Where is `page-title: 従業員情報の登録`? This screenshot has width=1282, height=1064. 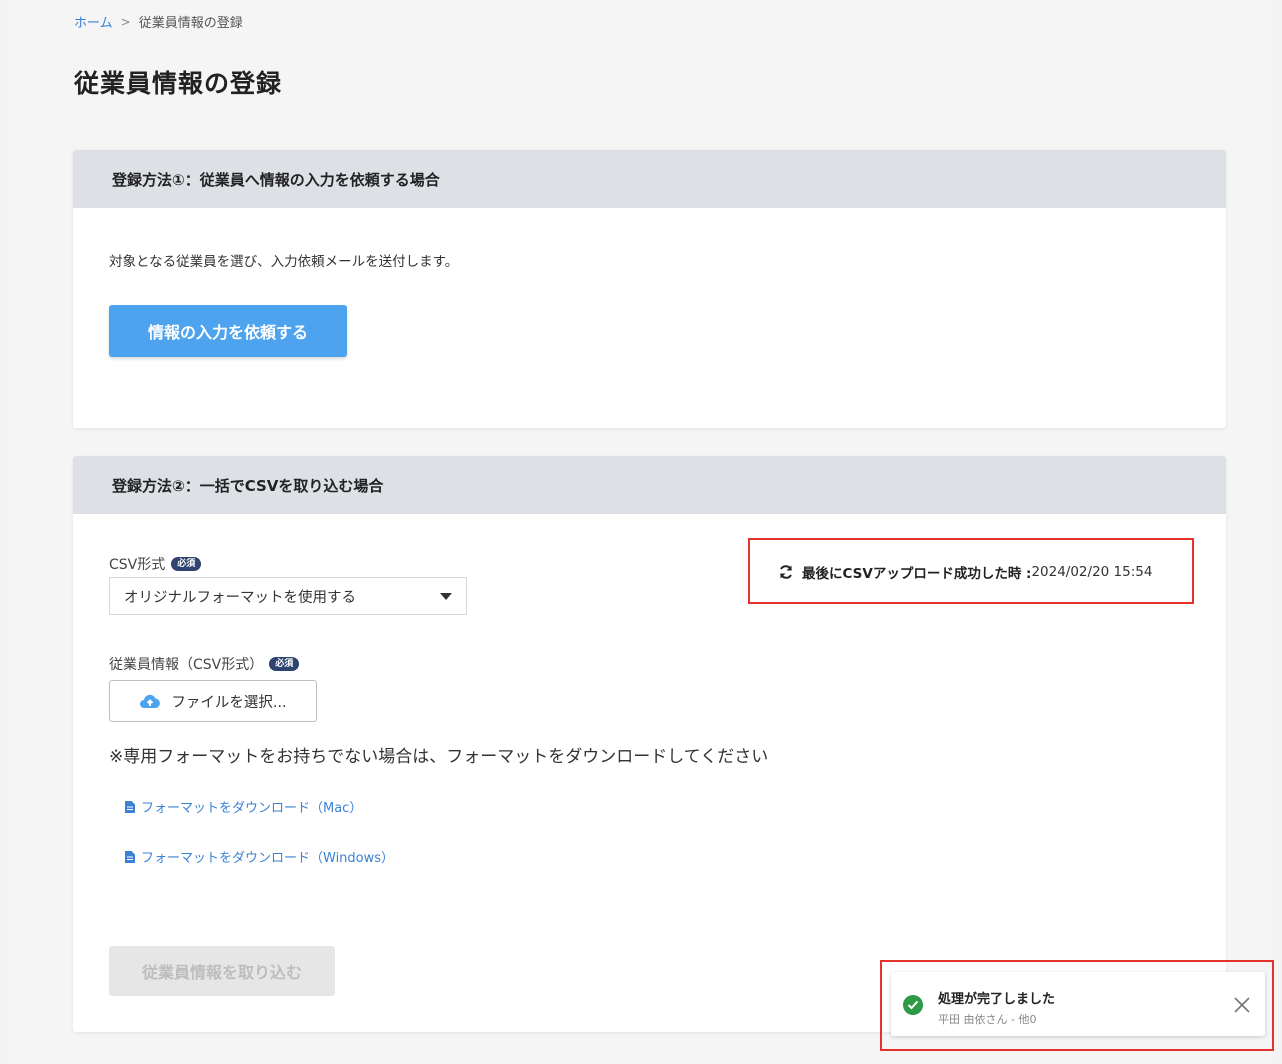 page-title: 従業員情報の登録 is located at coordinates (178, 83).